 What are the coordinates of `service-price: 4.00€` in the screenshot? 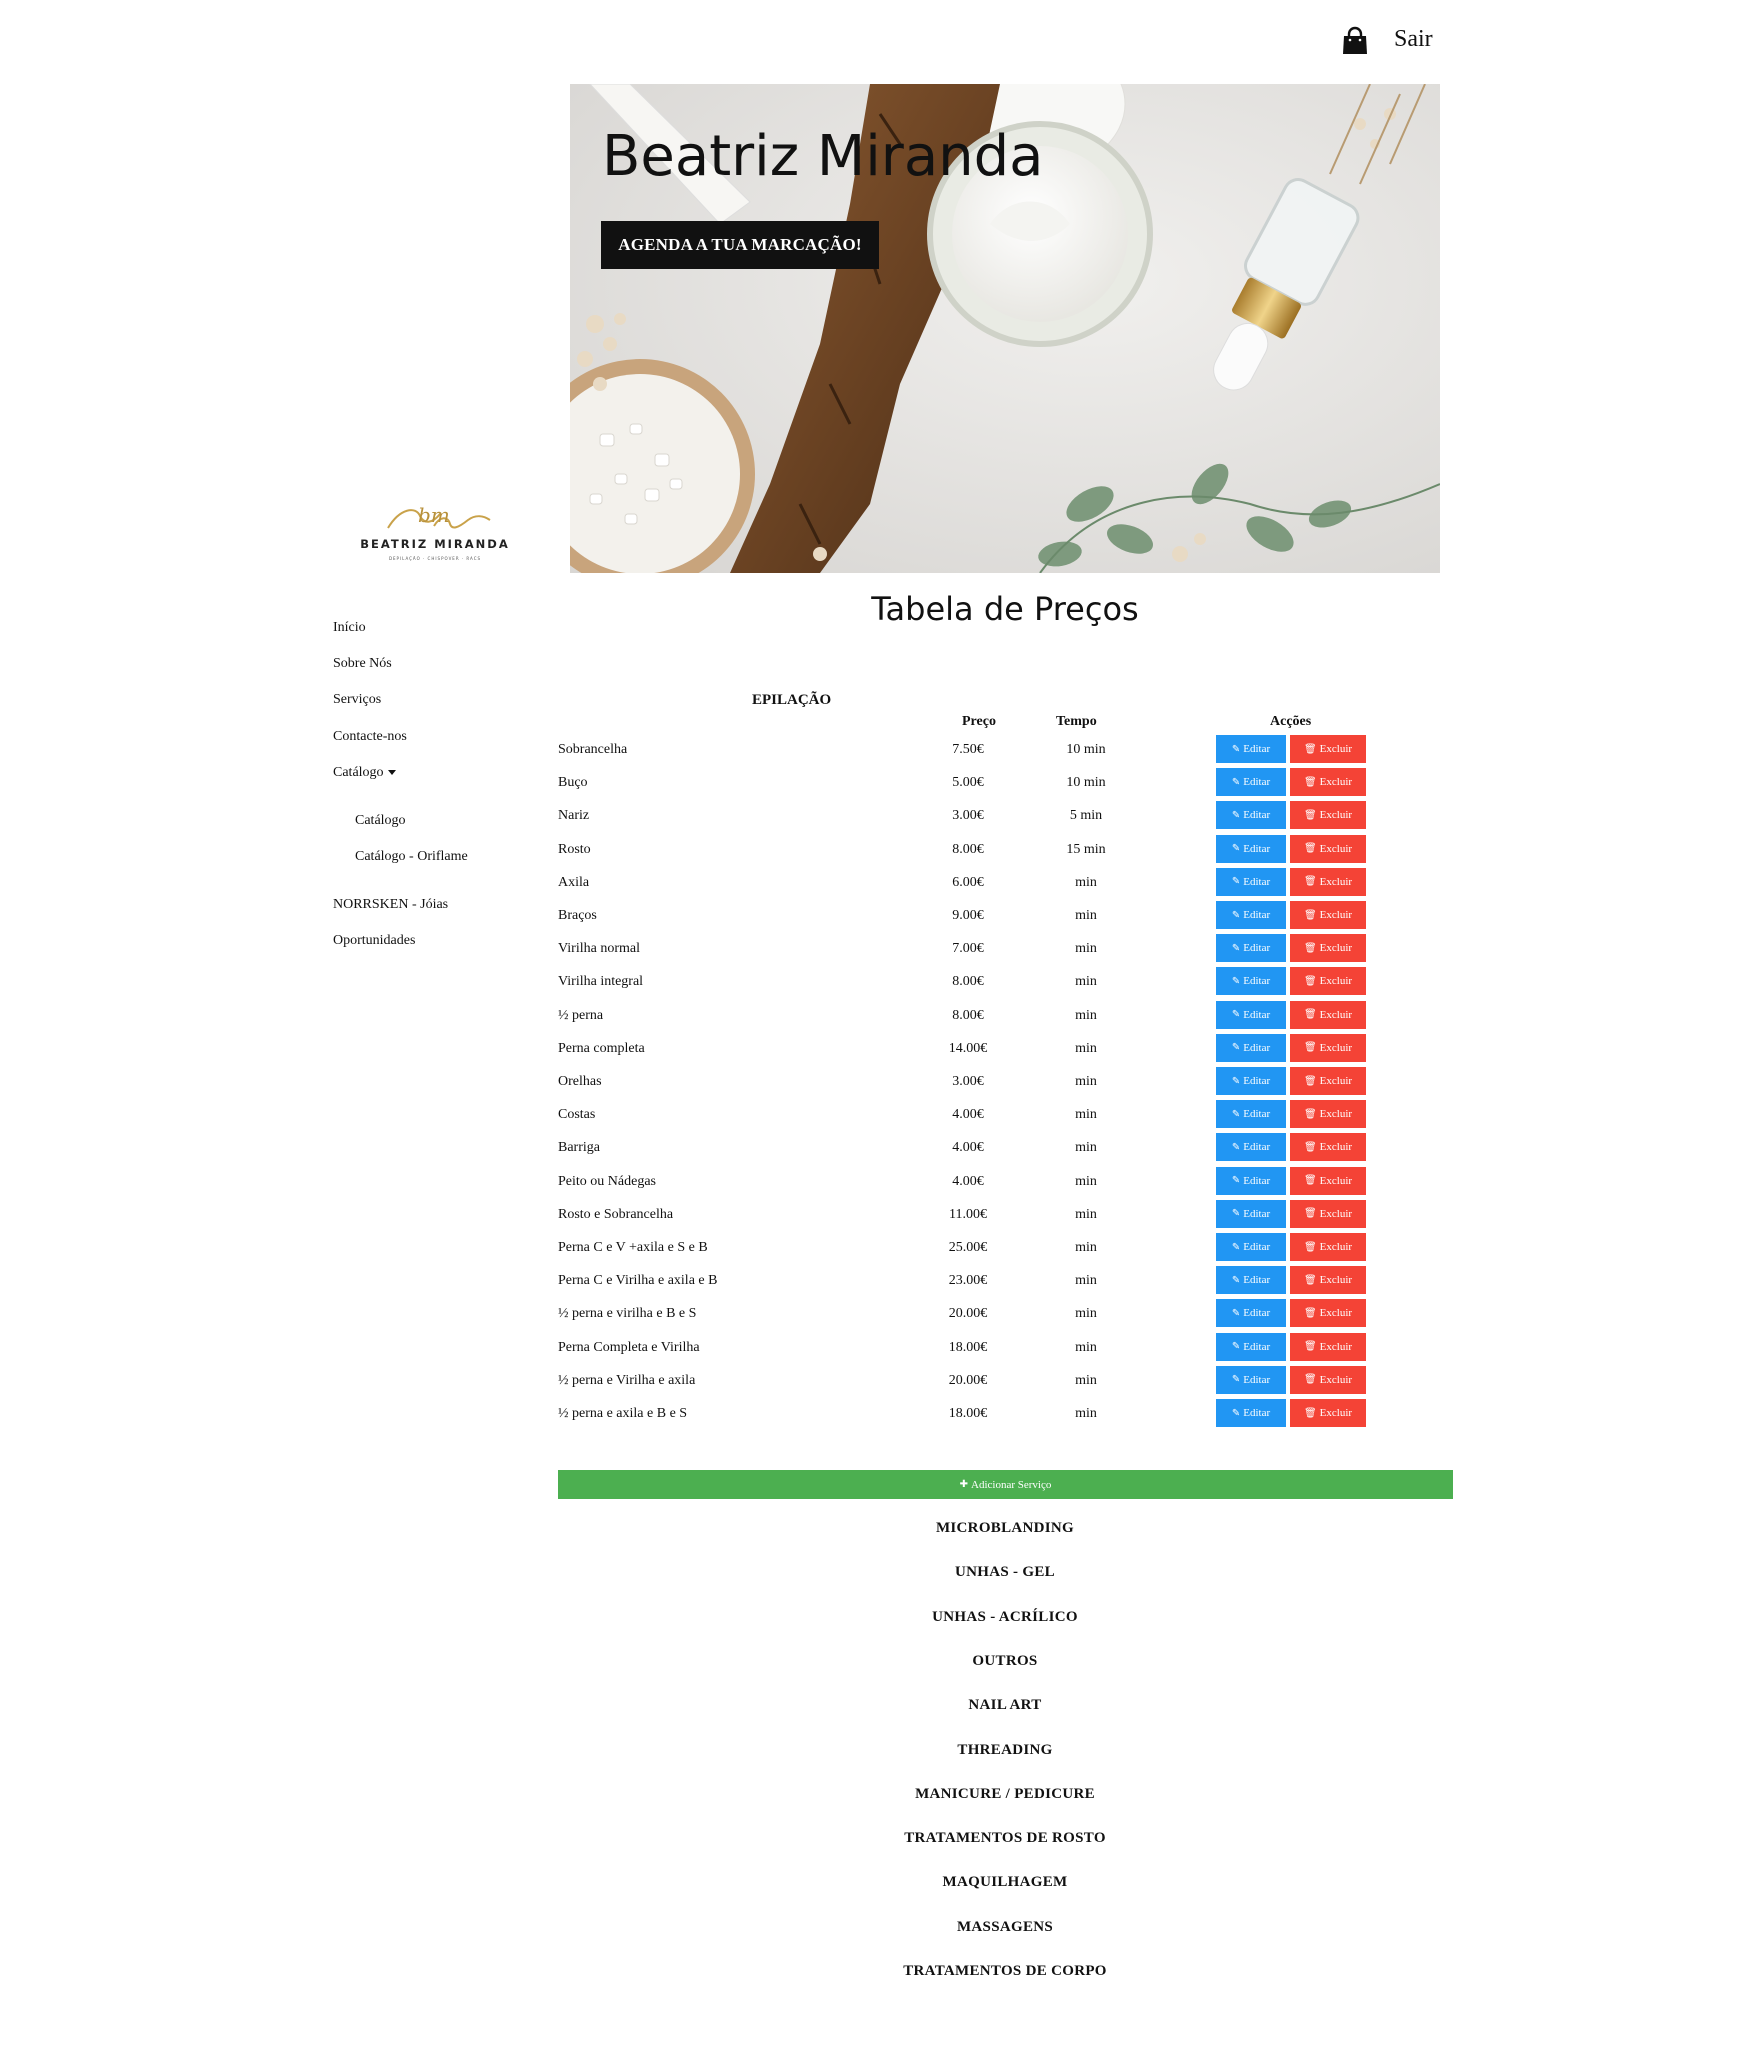 It's located at (968, 1148).